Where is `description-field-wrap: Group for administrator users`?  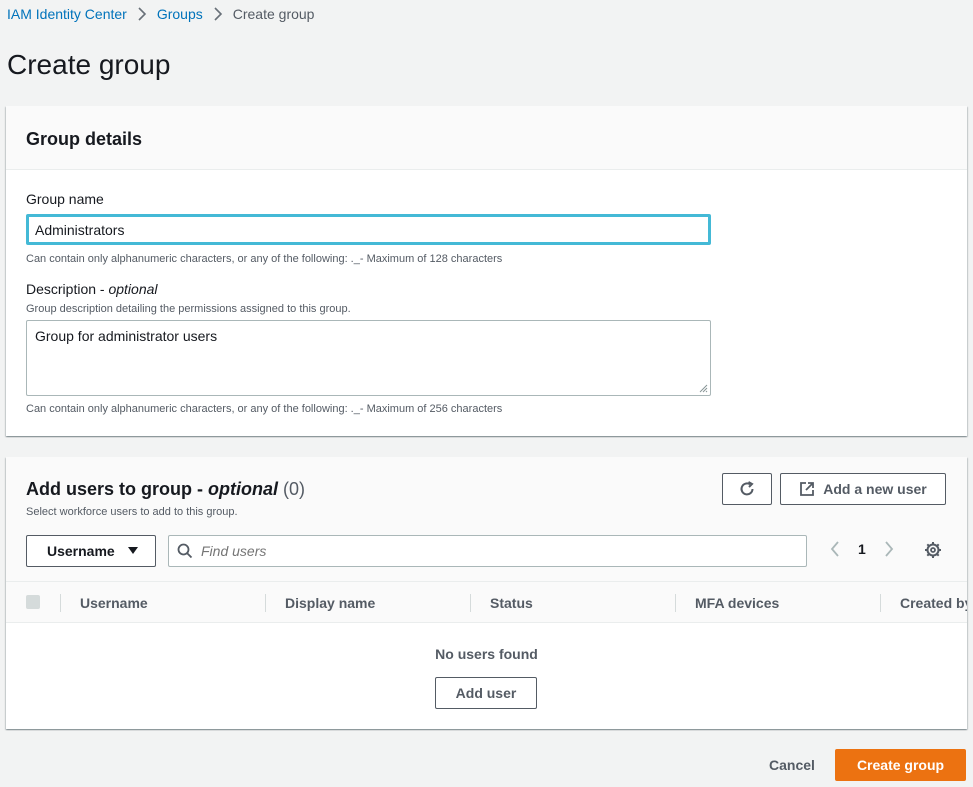 description-field-wrap: Group for administrator users is located at coordinates (368, 358).